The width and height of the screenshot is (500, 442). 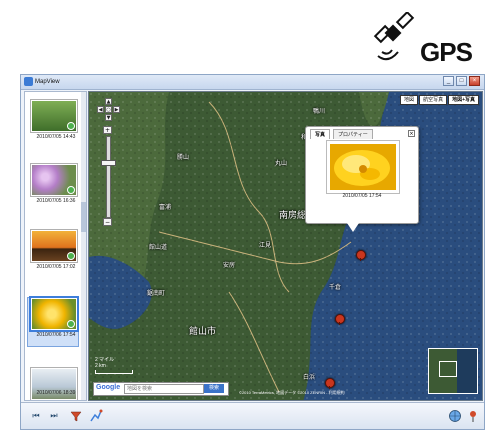 I want to click on popup-pointer, so click(x=353, y=226).